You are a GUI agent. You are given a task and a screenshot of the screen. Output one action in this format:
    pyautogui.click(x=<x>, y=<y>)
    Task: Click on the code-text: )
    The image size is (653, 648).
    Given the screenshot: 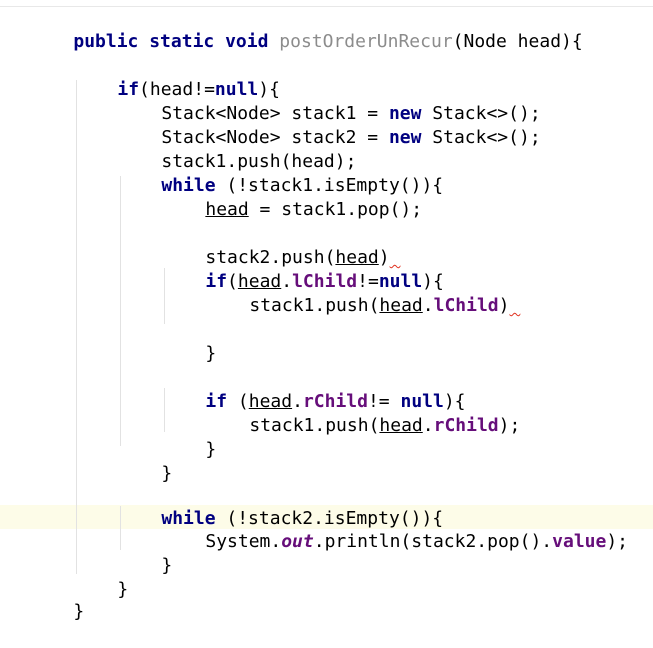 What is the action you would take?
    pyautogui.click(x=504, y=305)
    